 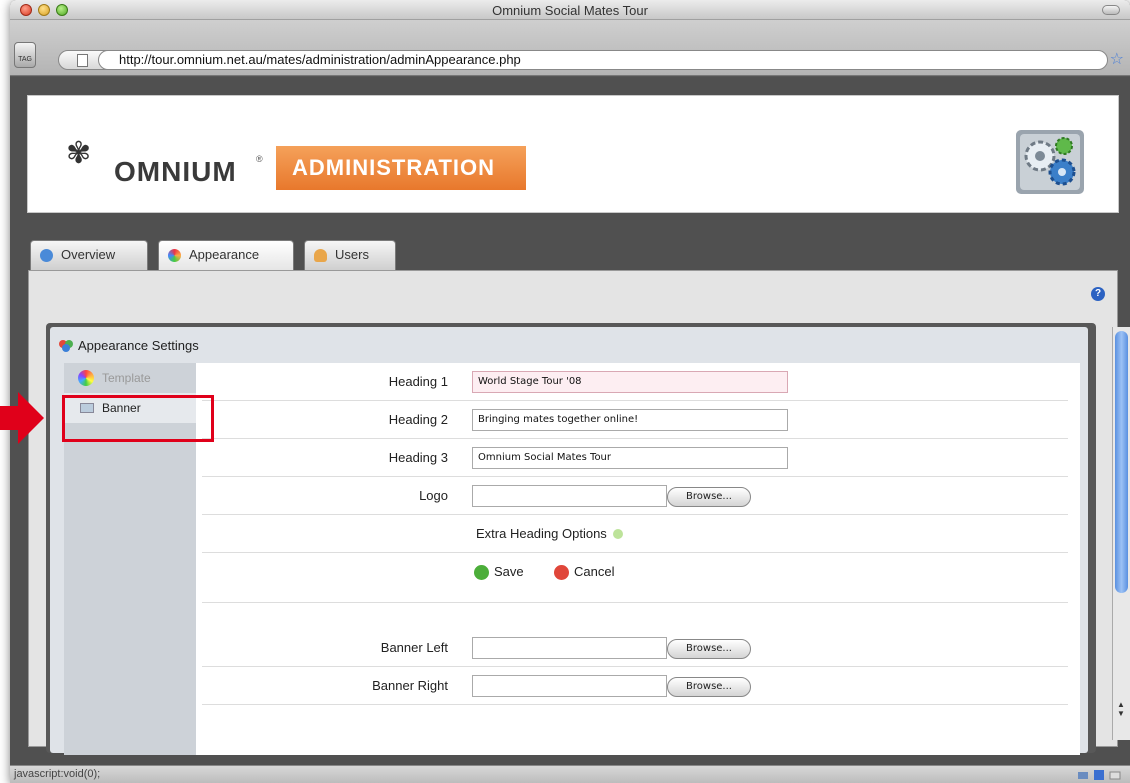 I want to click on check-icon, so click(x=481, y=572).